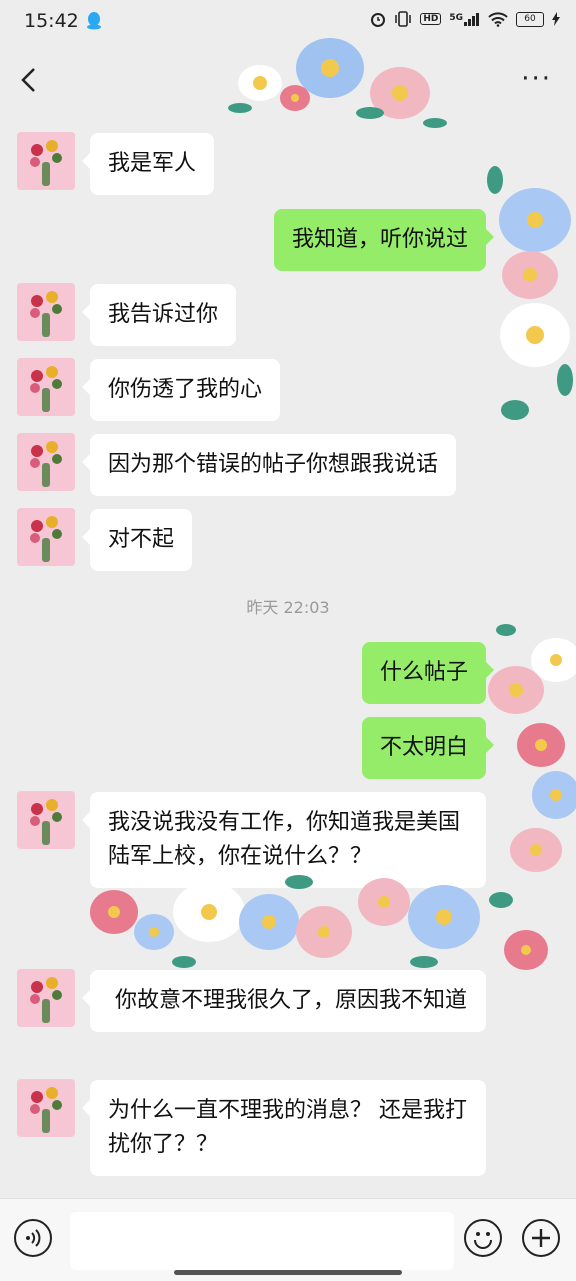 This screenshot has width=576, height=1281. Describe the element at coordinates (403, 19) in the screenshot. I see `vibrate-icon` at that location.